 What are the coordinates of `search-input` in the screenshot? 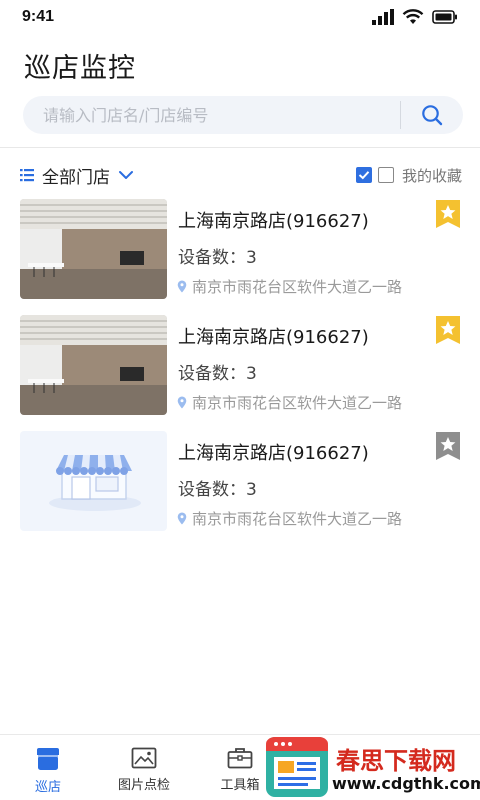 It's located at (211, 115).